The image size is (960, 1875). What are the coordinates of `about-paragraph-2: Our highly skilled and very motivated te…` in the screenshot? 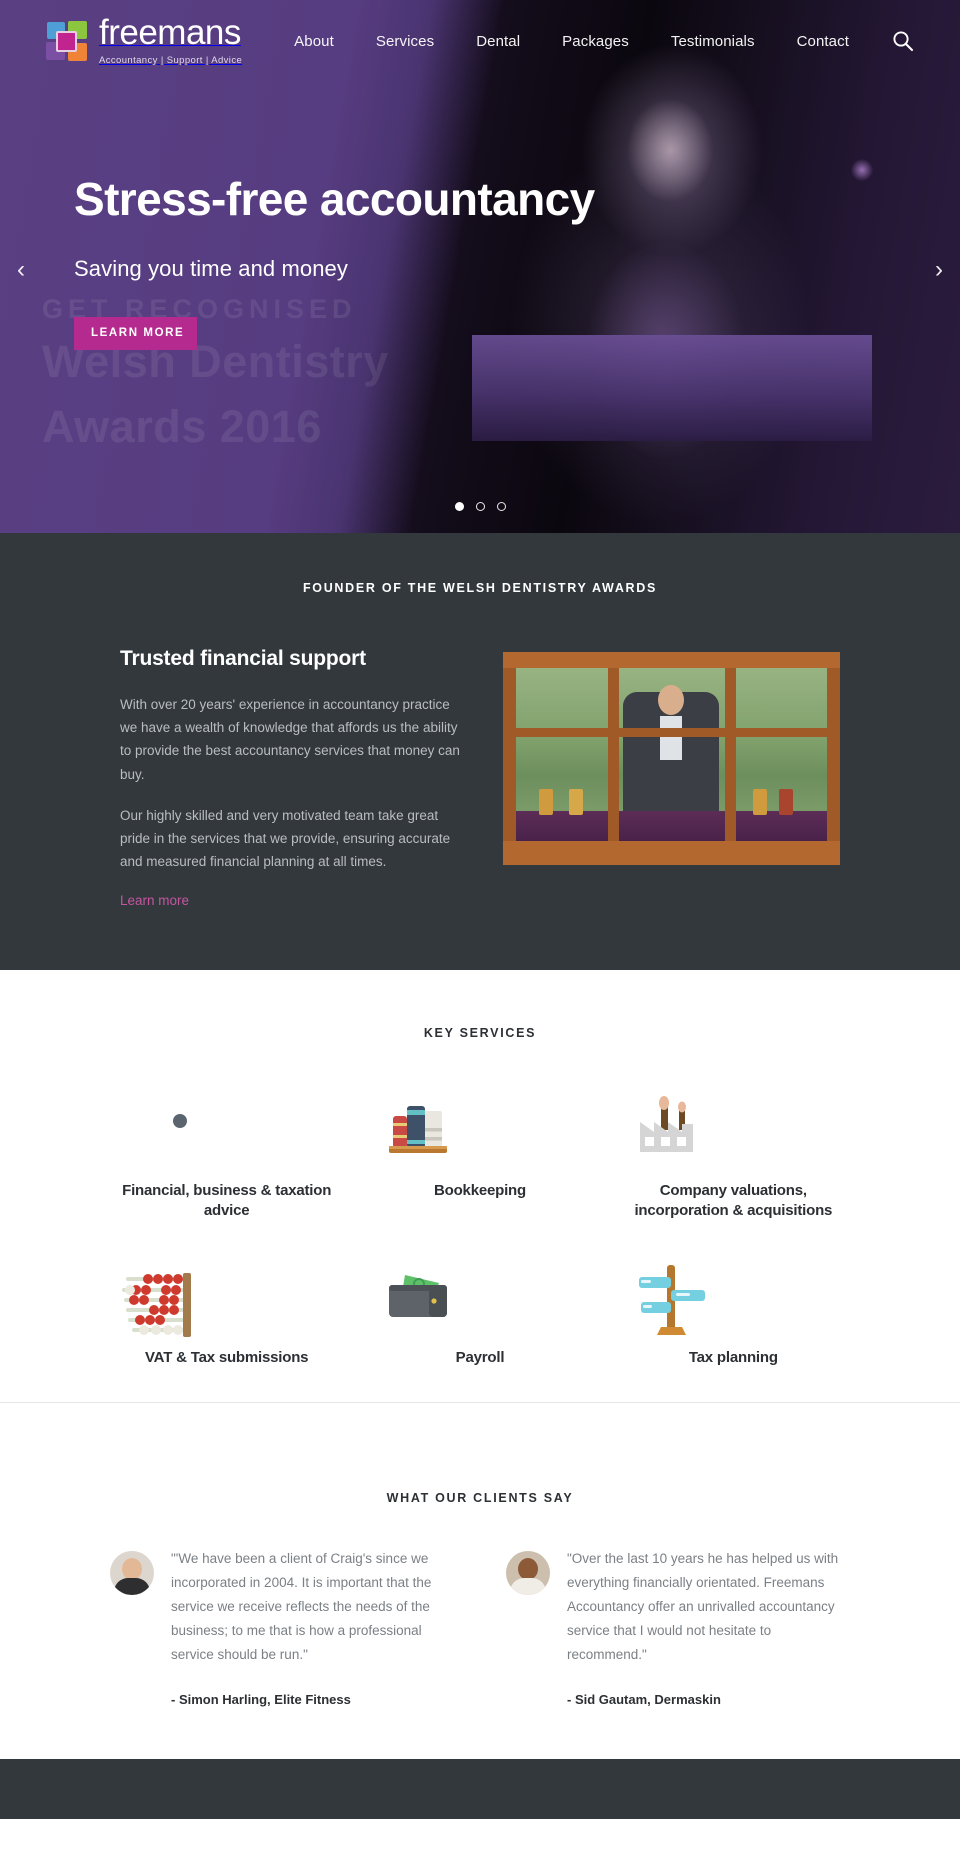 It's located at (285, 838).